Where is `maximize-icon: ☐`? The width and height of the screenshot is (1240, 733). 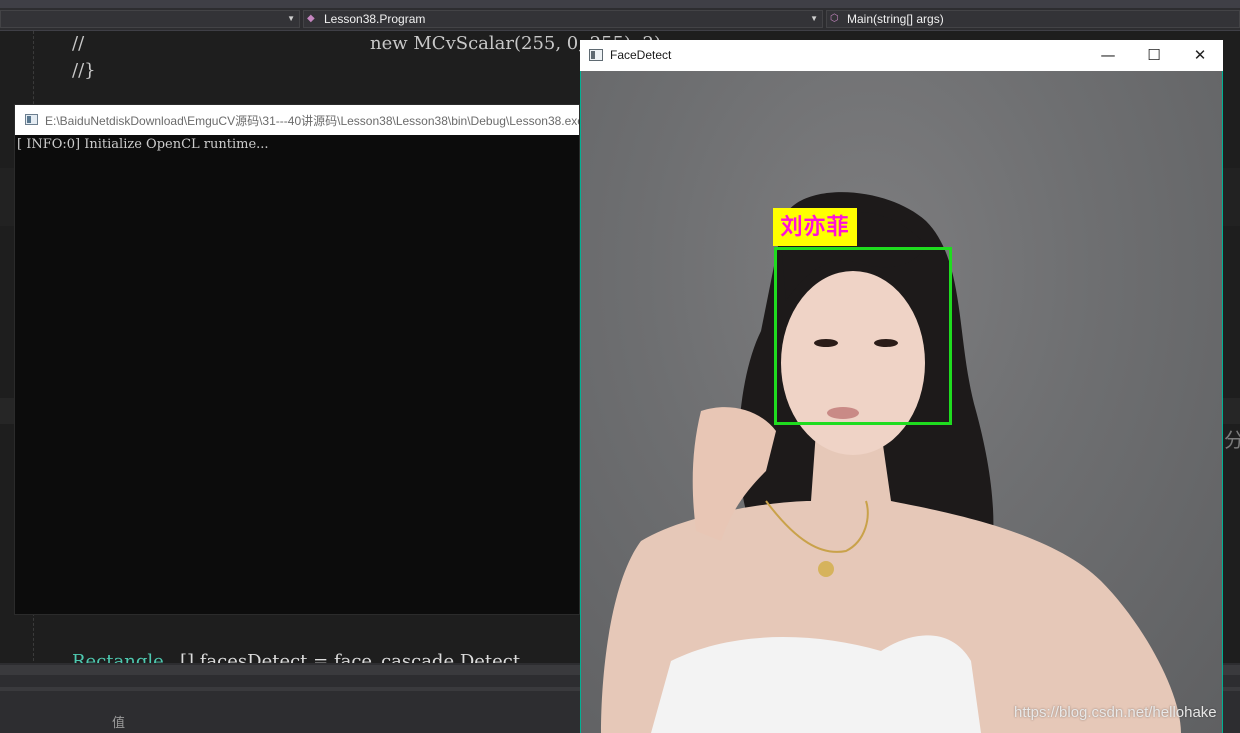
maximize-icon: ☐ is located at coordinates (1154, 55).